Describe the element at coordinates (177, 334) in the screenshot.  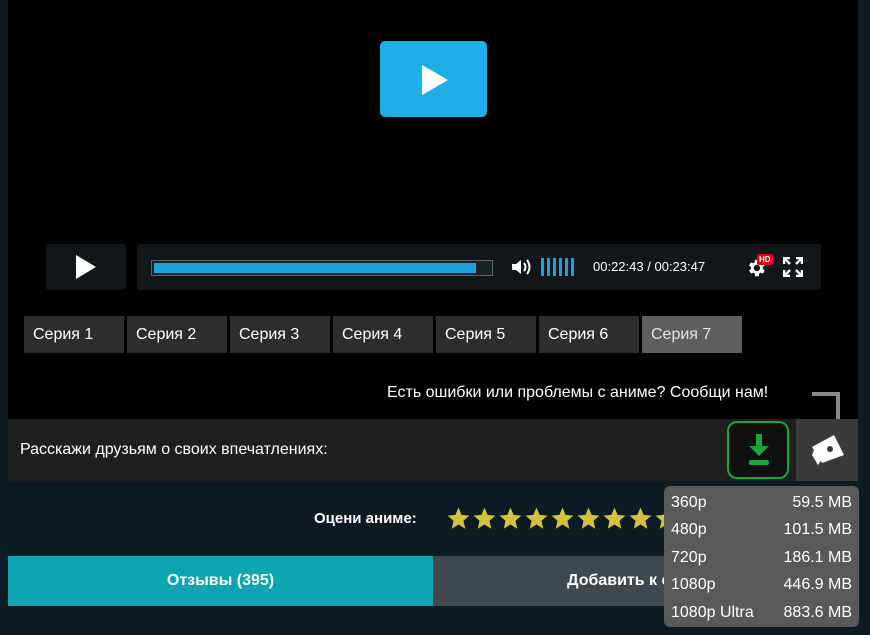
I see `episode-tab: Серия 2` at that location.